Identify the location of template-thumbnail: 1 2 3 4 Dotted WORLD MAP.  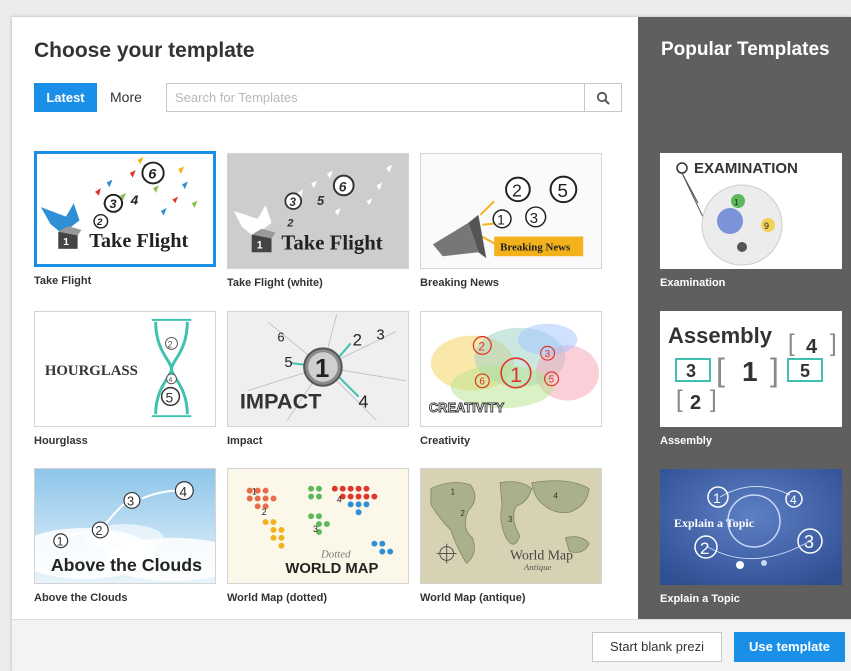
(318, 526).